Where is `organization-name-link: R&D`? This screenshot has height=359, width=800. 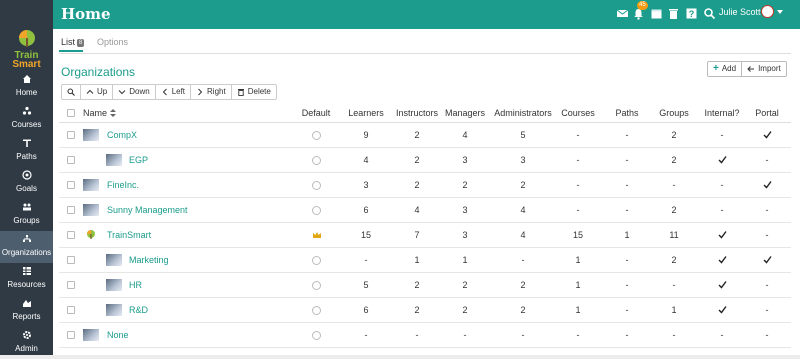 organization-name-link: R&D is located at coordinates (138, 310).